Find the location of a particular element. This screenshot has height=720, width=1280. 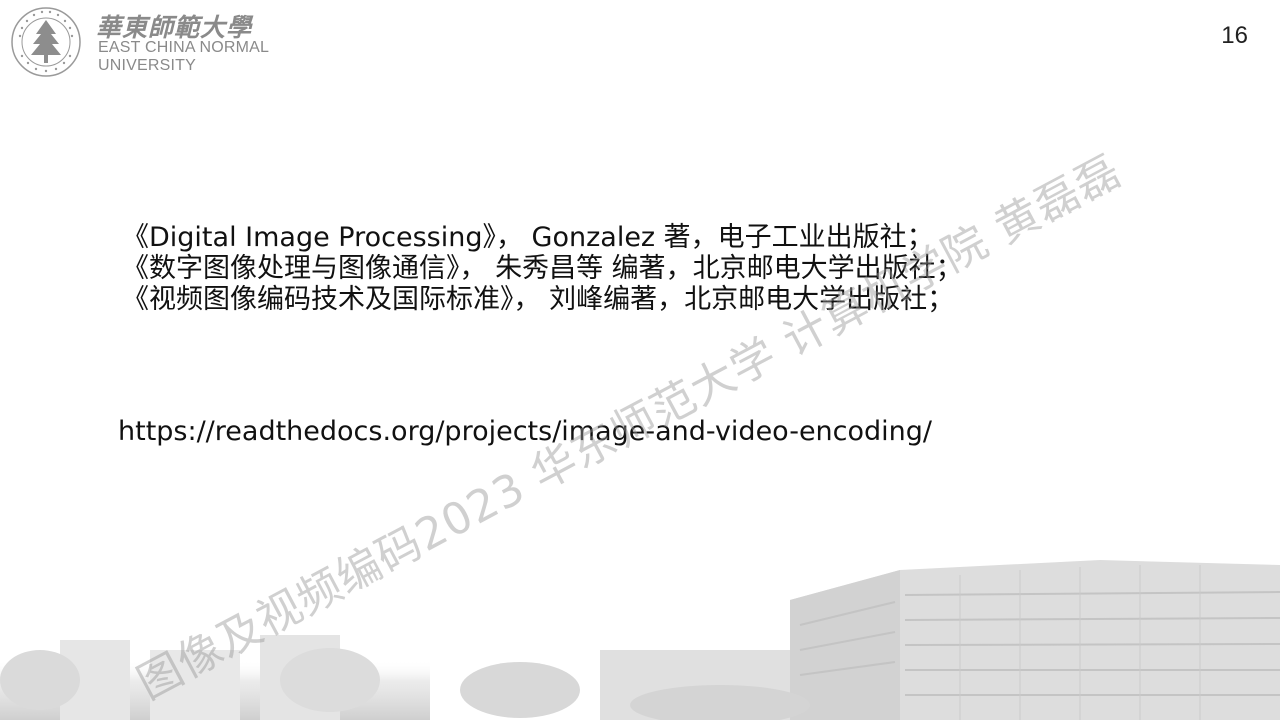

university-seal-icon is located at coordinates (46, 42).